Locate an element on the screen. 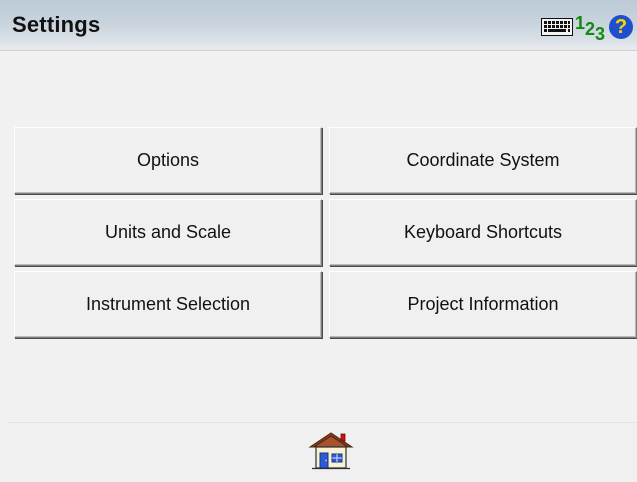 This screenshot has width=637, height=482. project-information-button: Project Information is located at coordinates (483, 304).